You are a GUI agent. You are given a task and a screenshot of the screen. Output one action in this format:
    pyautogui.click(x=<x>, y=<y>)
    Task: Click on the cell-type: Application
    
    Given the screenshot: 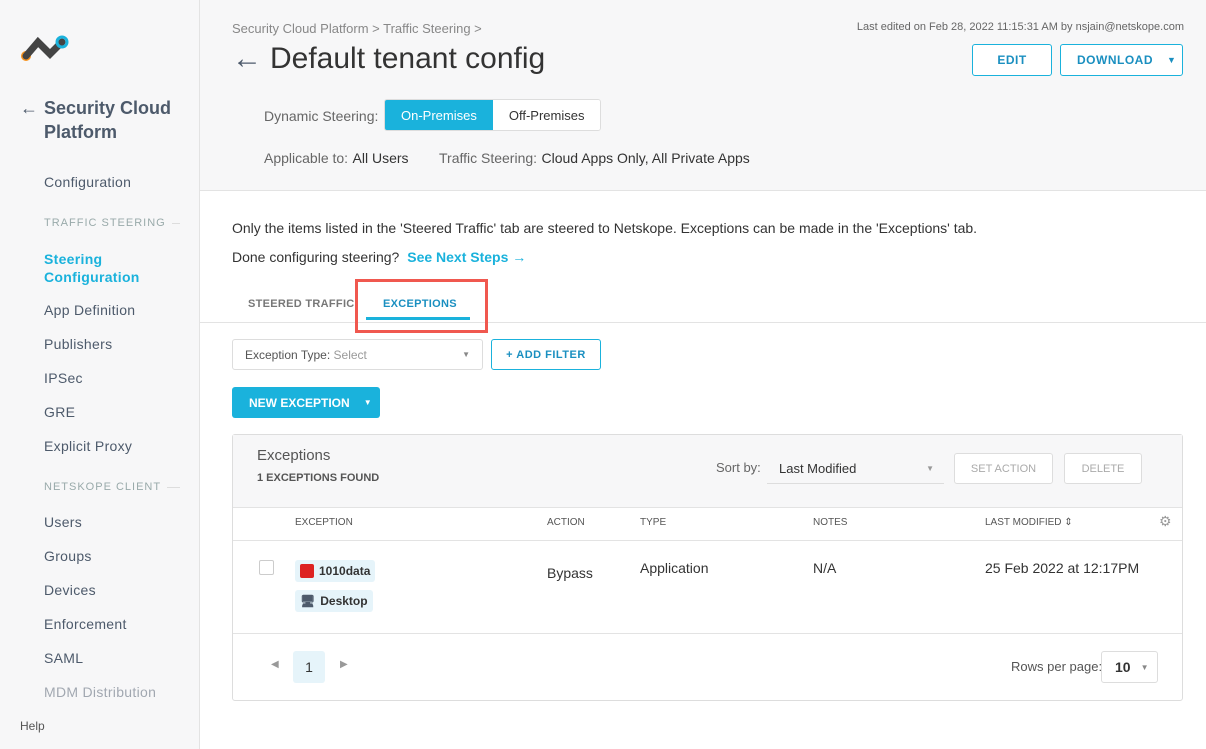 What is the action you would take?
    pyautogui.click(x=674, y=568)
    